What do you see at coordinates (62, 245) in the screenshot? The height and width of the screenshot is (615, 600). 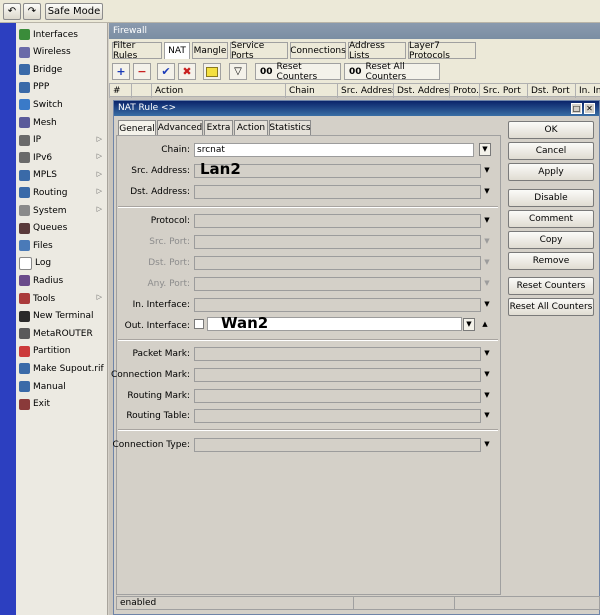 I see `sidebar-item-files: Files` at bounding box center [62, 245].